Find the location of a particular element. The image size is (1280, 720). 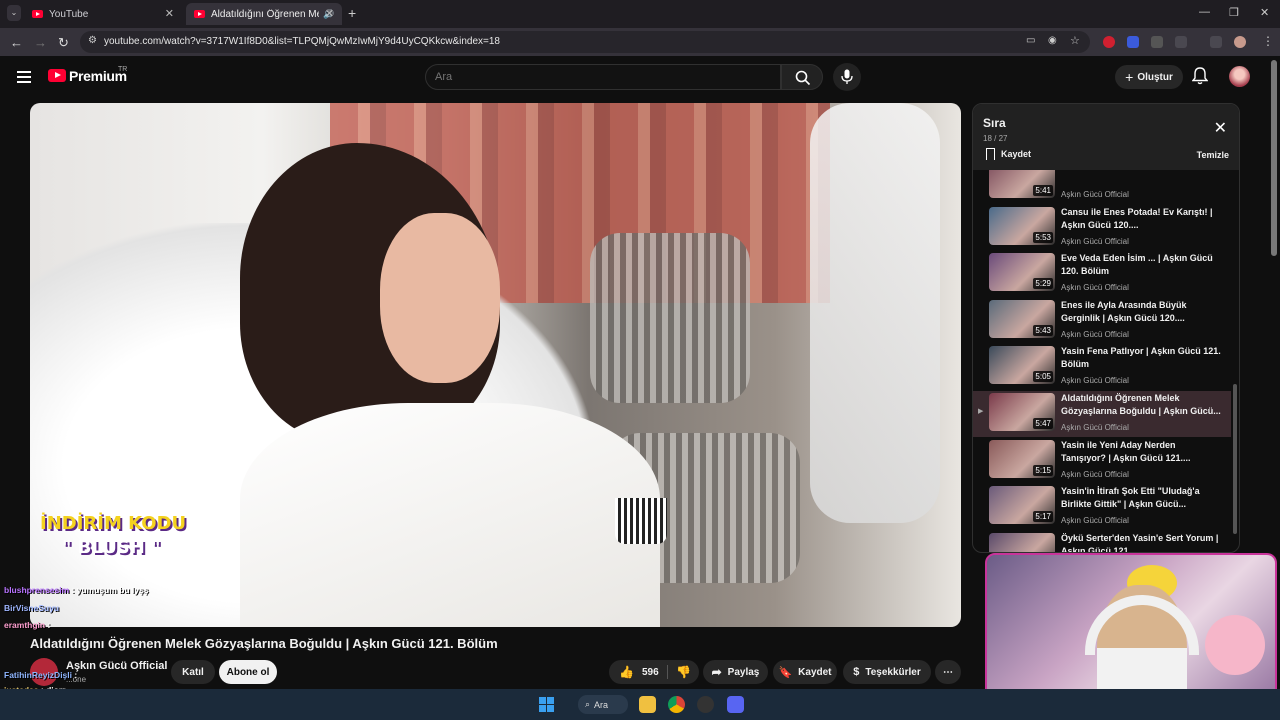

subscribe-button: Abone ol is located at coordinates (248, 672).